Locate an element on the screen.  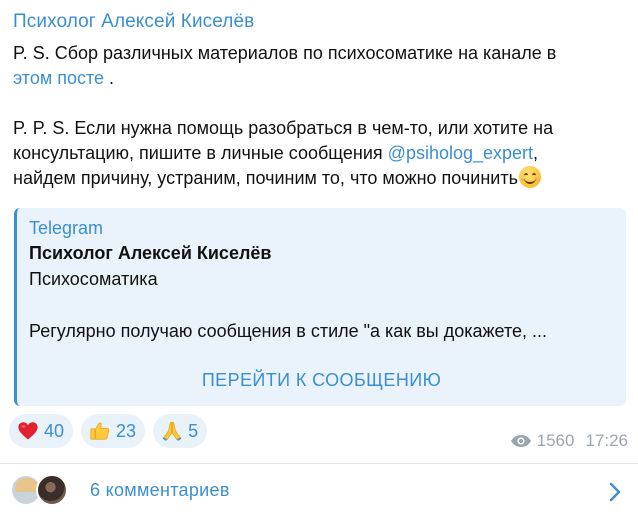
eye-icon is located at coordinates (520, 441).